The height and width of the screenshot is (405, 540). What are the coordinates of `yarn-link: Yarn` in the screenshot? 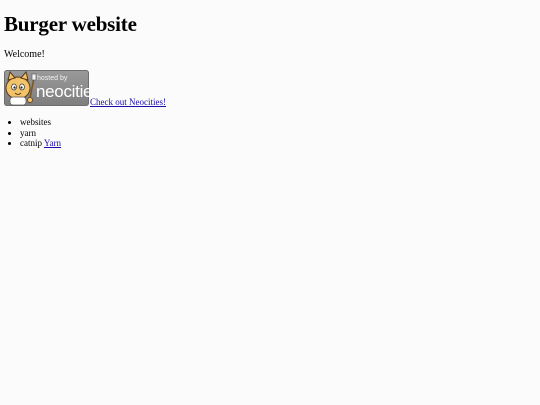 It's located at (52, 143).